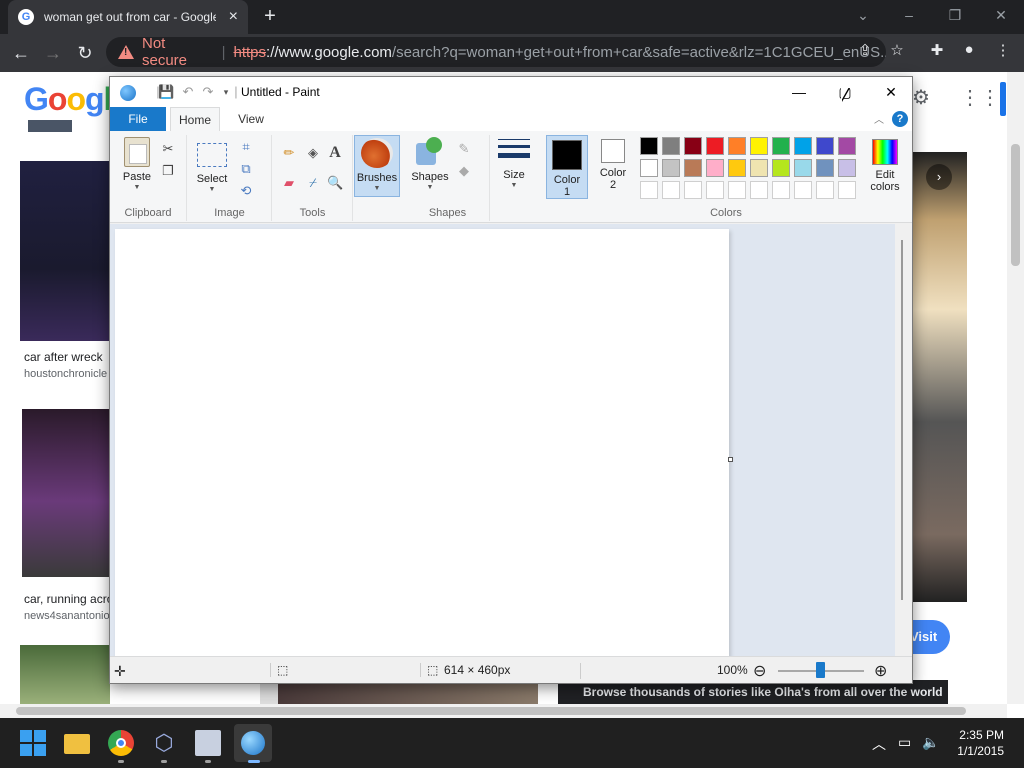 The image size is (1024, 768). What do you see at coordinates (164, 743) in the screenshot?
I see `virtualbox-icon: ⬡` at bounding box center [164, 743].